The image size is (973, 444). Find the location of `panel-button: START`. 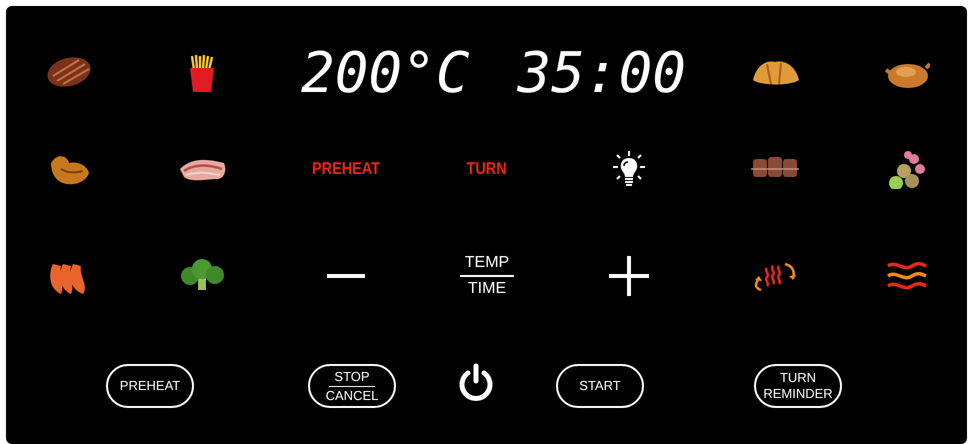

panel-button: START is located at coordinates (600, 386).